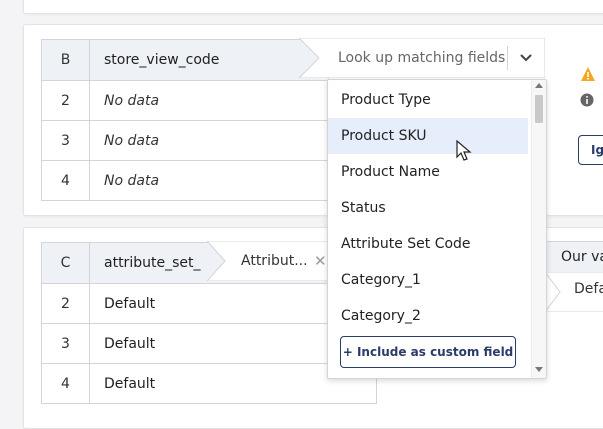 The image size is (603, 429). Describe the element at coordinates (590, 150) in the screenshot. I see `ignore-column-button: Ign` at that location.